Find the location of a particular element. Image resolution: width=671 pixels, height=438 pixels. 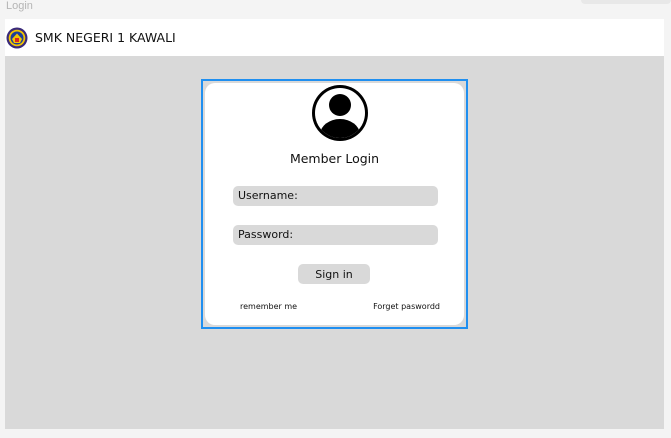

remember-me-link: remember me is located at coordinates (268, 306).